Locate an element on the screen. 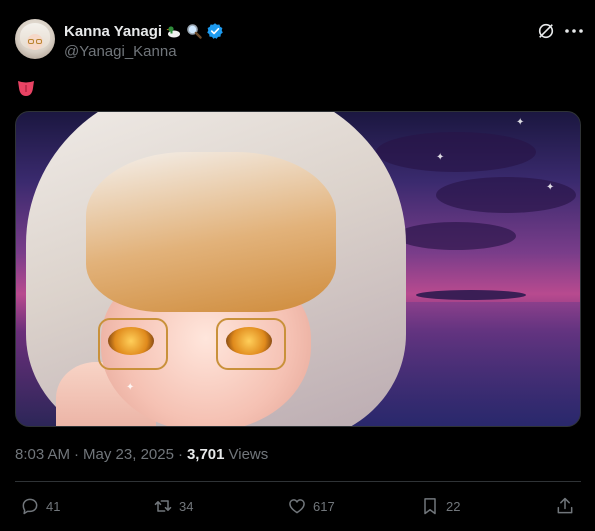 This screenshot has height=531, width=595. duck-icon is located at coordinates (173, 32).